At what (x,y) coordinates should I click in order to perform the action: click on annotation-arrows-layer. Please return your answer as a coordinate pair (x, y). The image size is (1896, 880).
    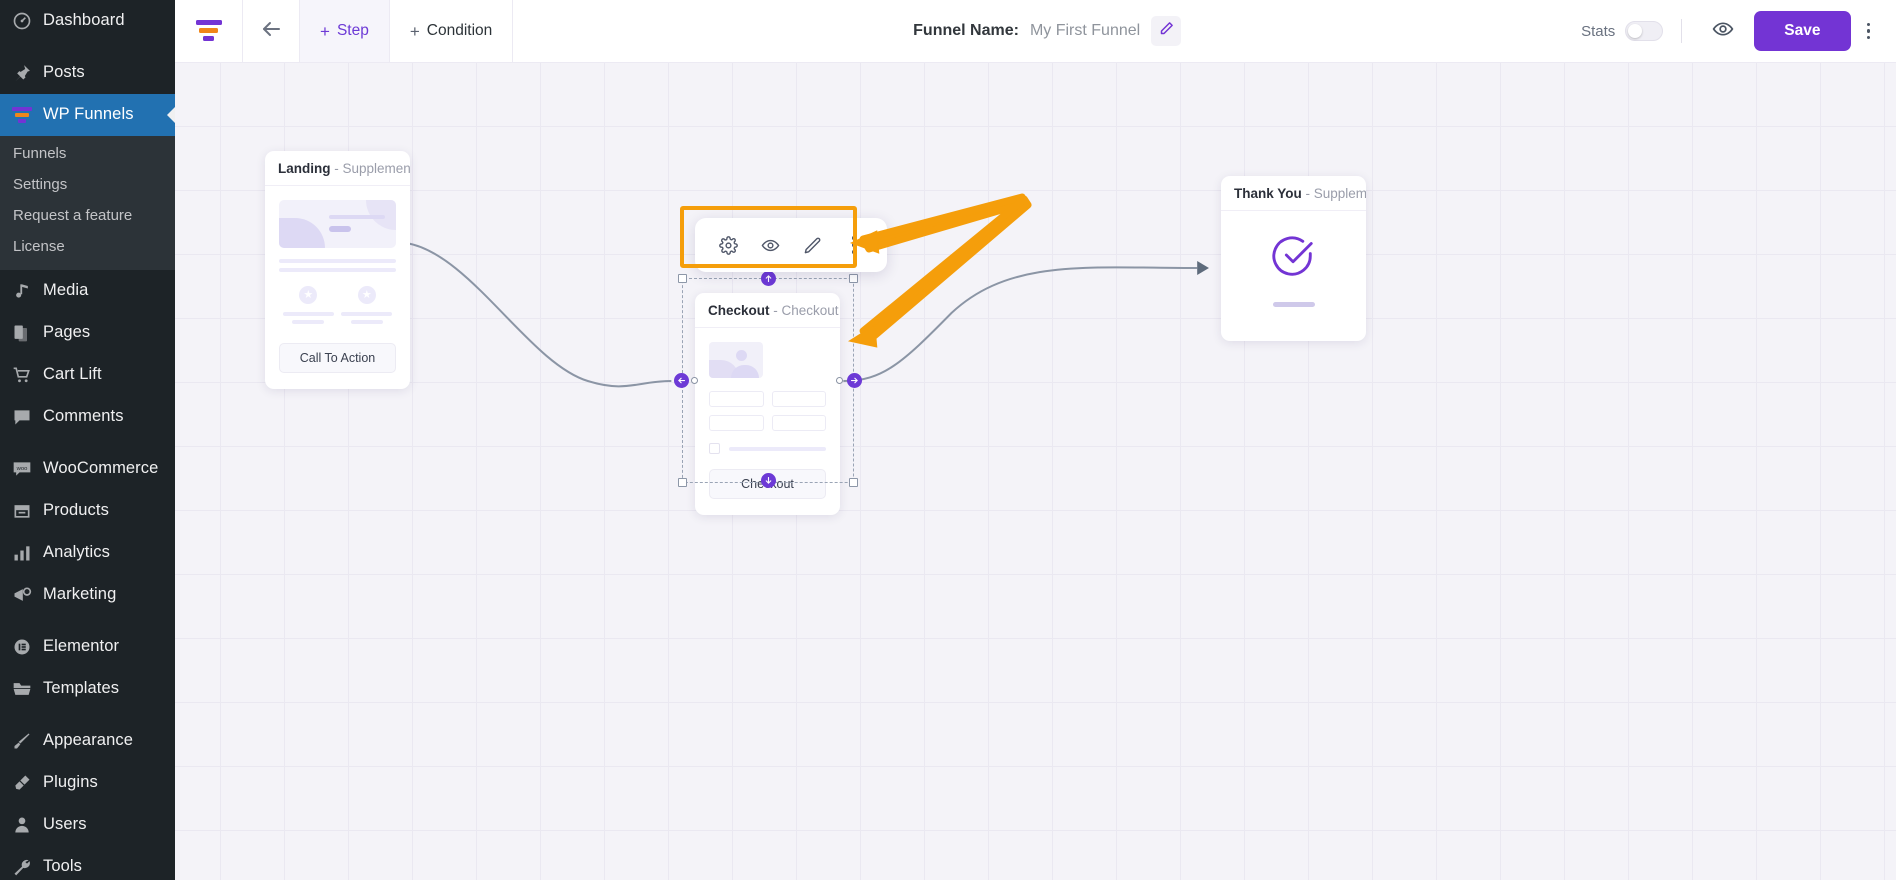
    Looking at the image, I should click on (939, 270).